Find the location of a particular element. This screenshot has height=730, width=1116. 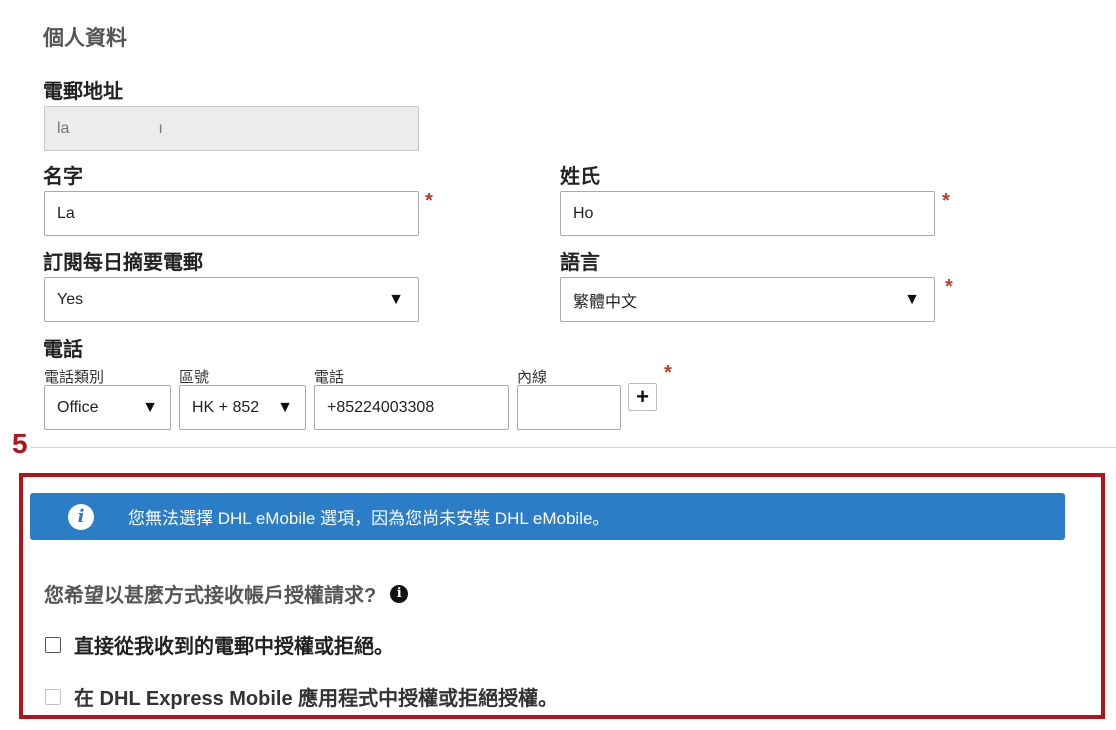

last-name-field: Ho is located at coordinates (747, 213).